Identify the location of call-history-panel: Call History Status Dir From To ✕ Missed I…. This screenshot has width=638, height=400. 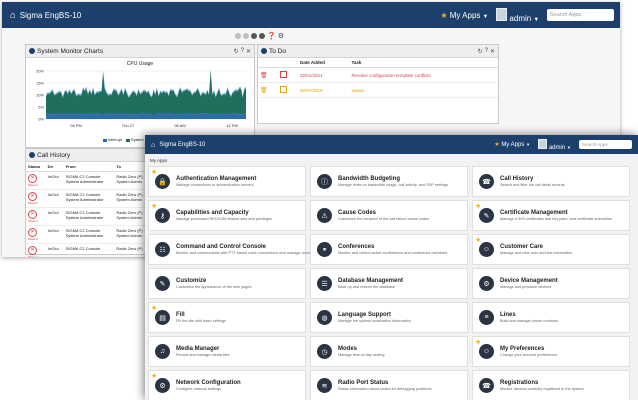
(88, 202).